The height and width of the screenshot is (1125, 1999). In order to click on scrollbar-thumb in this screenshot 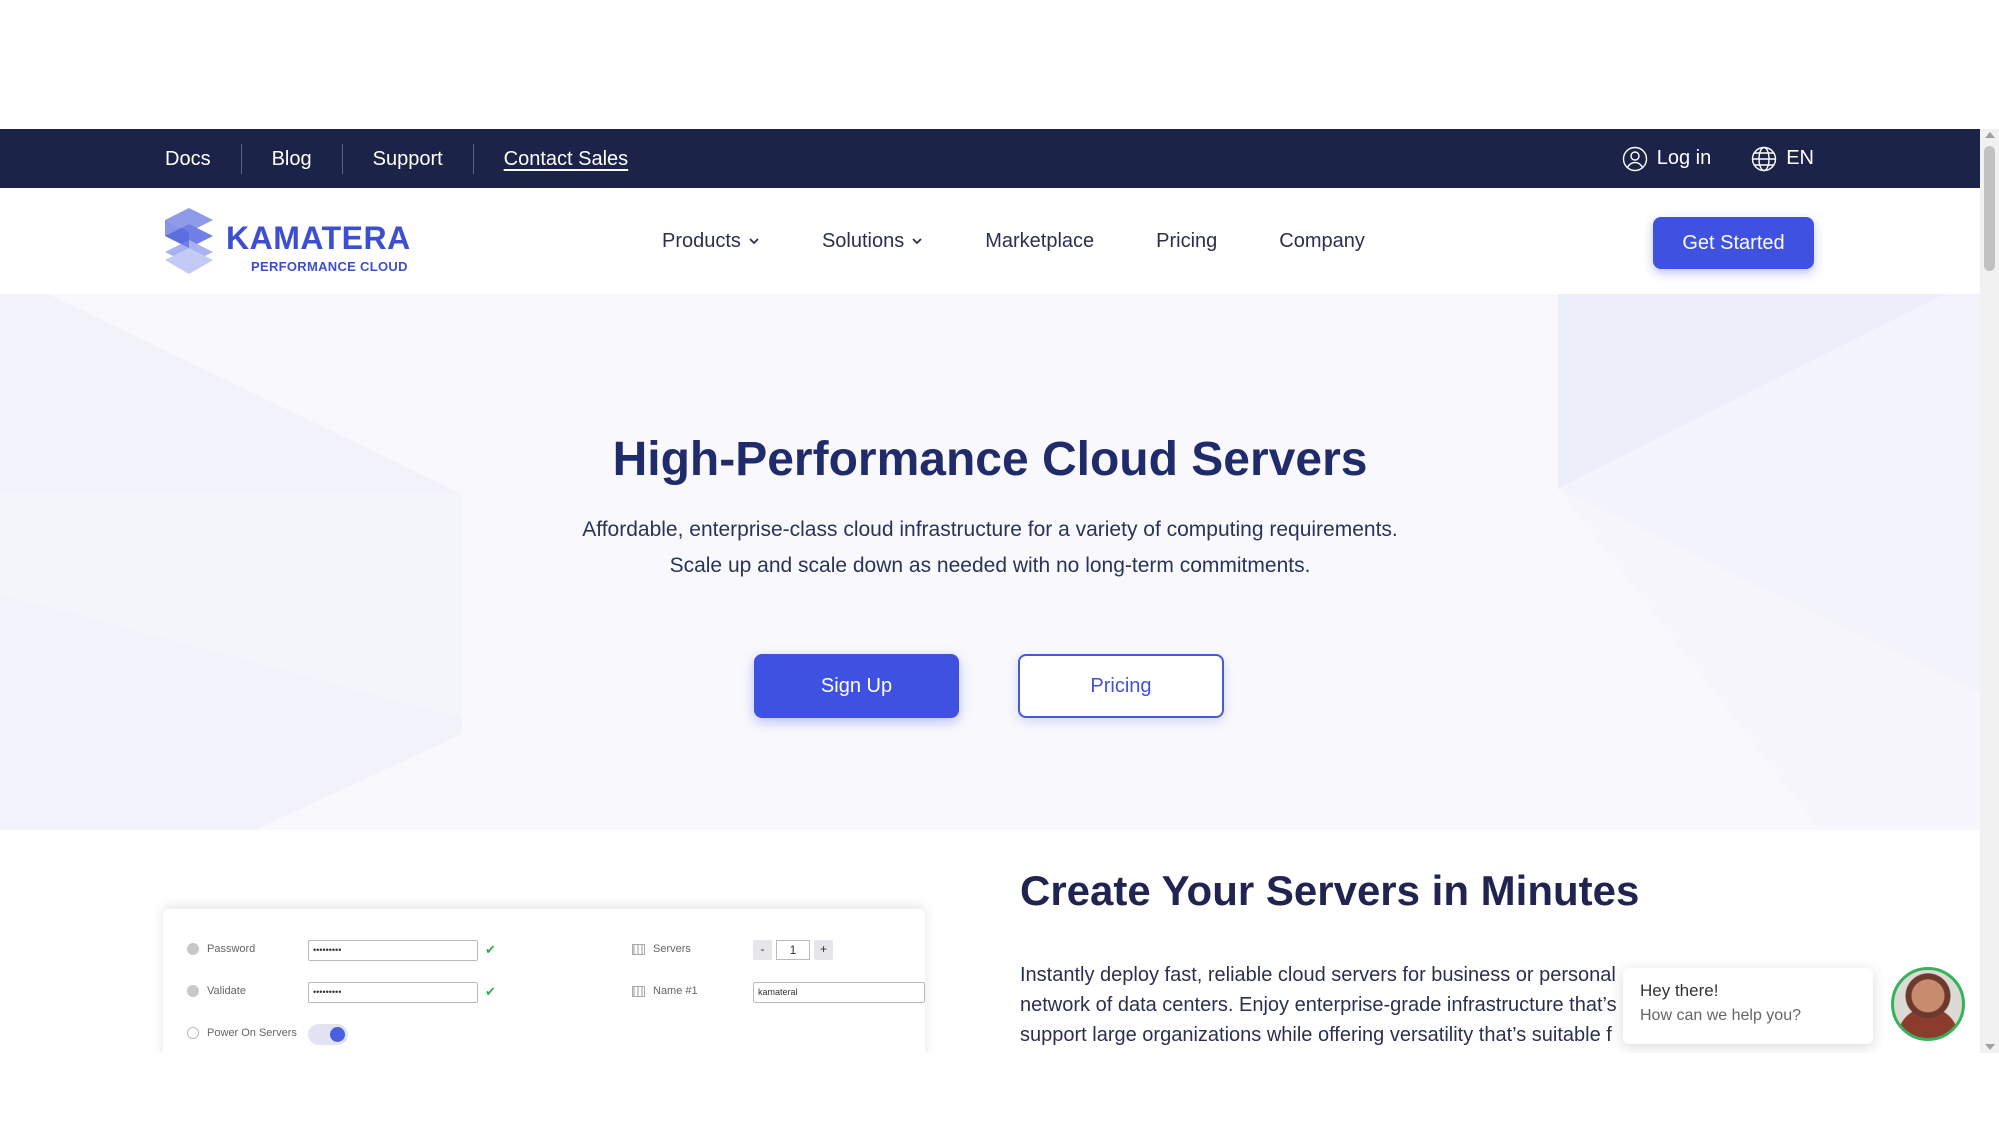, I will do `click(1989, 208)`.